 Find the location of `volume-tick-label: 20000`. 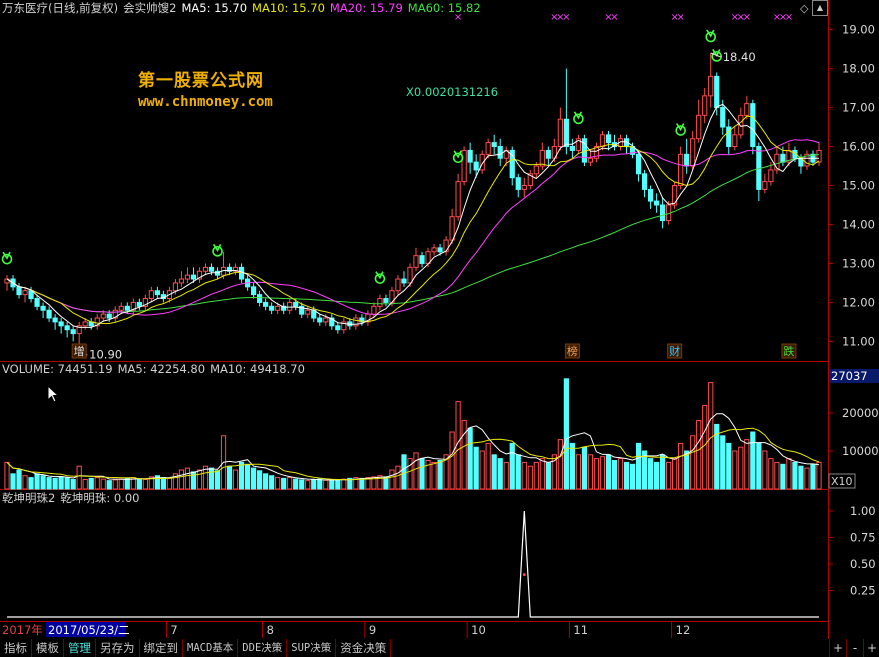

volume-tick-label: 20000 is located at coordinates (860, 413).